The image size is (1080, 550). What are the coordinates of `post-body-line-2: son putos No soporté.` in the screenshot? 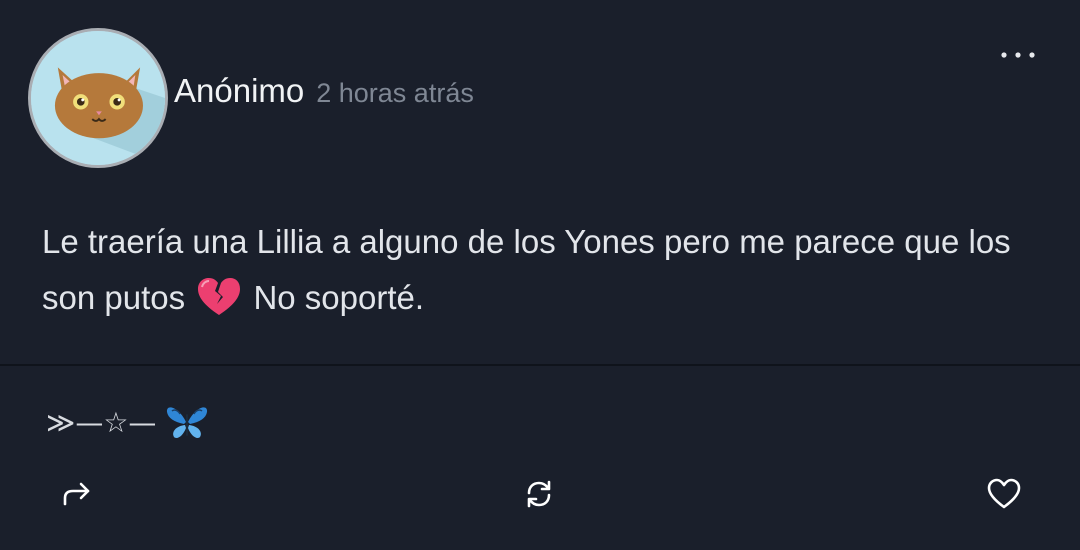 It's located at (542, 298).